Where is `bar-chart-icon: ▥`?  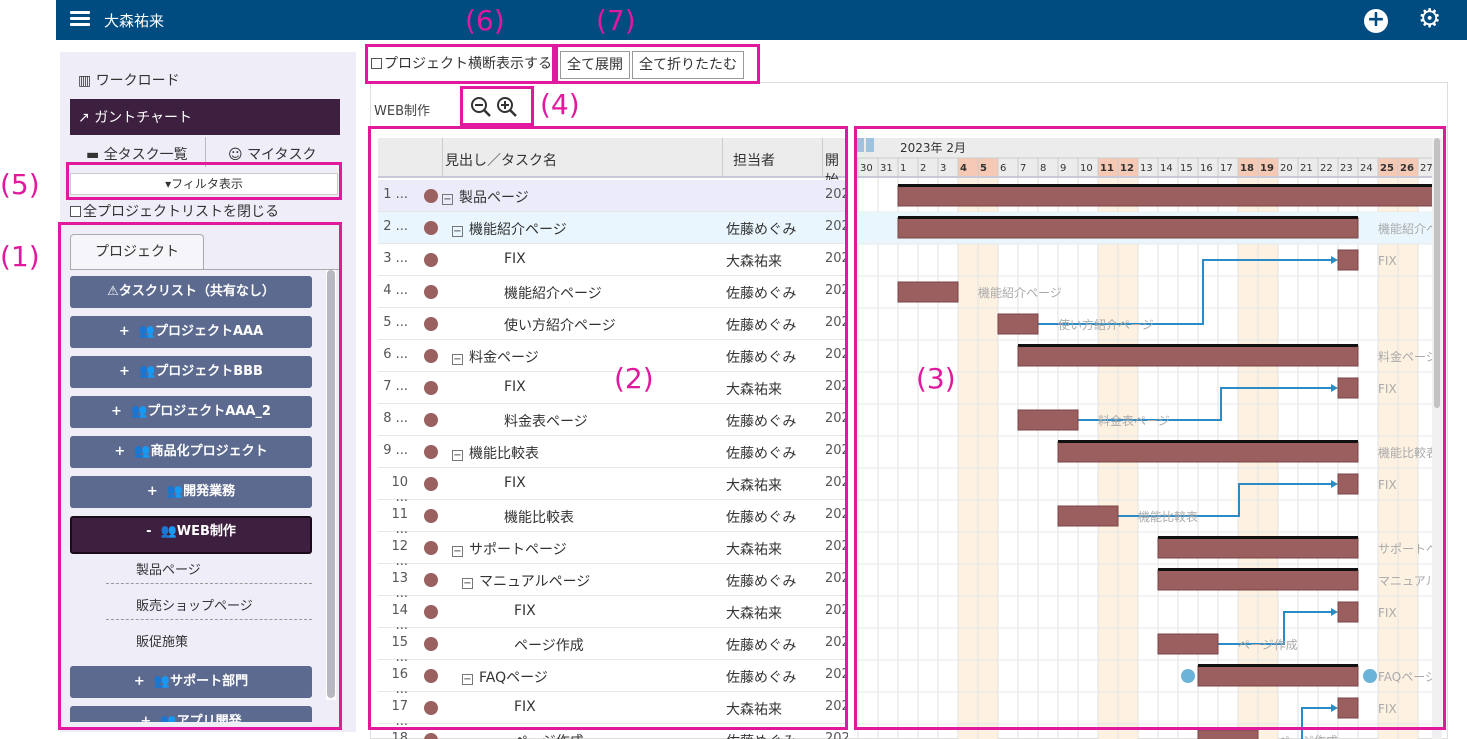
bar-chart-icon: ▥ is located at coordinates (85, 81).